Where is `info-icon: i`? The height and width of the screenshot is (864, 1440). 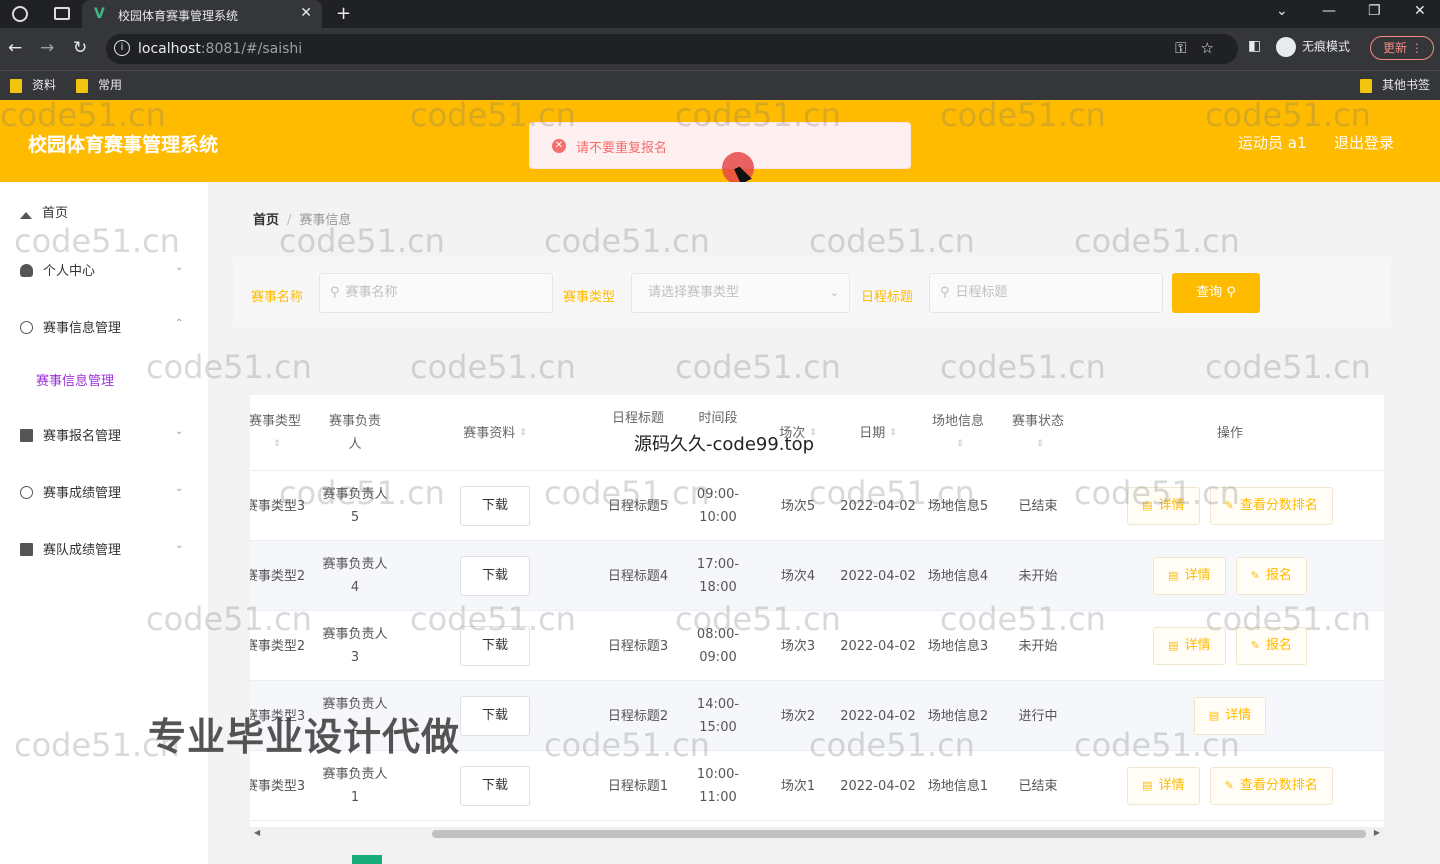 info-icon: i is located at coordinates (122, 48).